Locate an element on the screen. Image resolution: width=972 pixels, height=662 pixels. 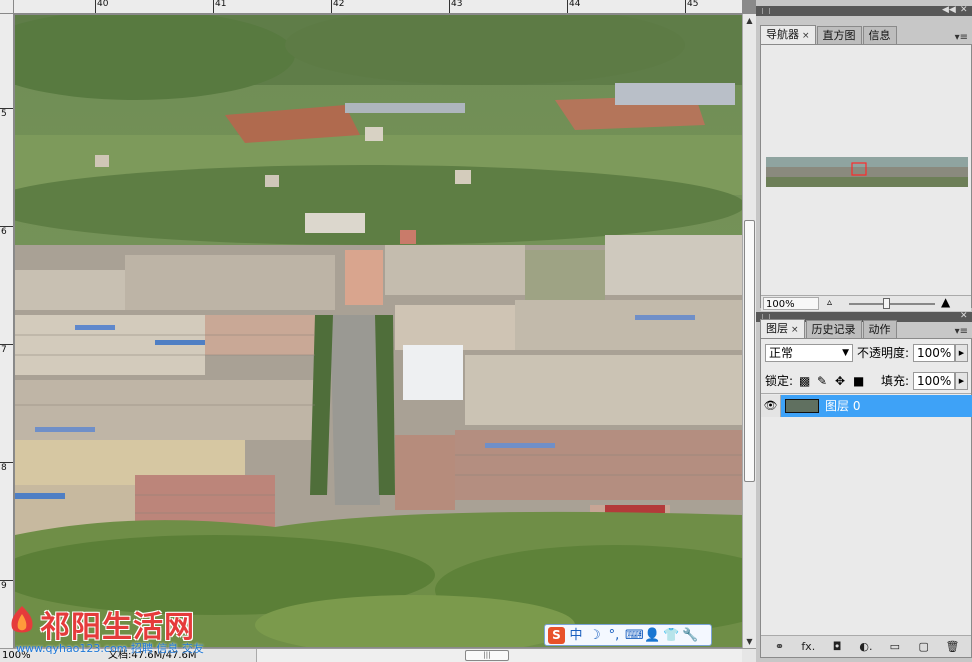
ime-chinese-mode: 中 is located at coordinates (576, 635).